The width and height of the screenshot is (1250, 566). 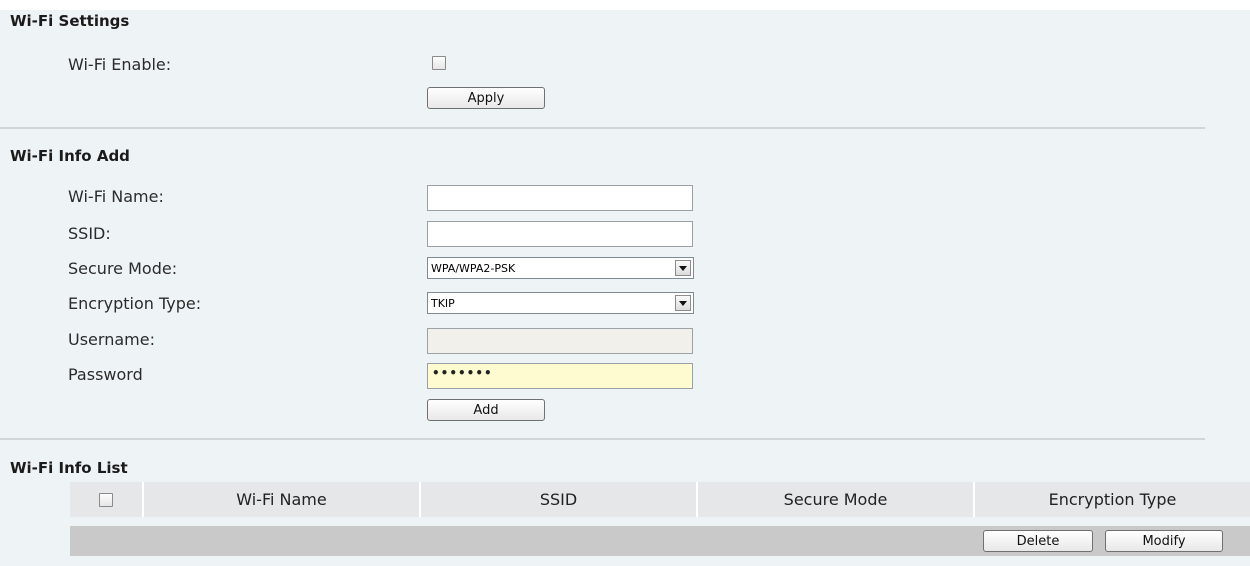 I want to click on column-header-ssid: SSID, so click(x=557, y=499).